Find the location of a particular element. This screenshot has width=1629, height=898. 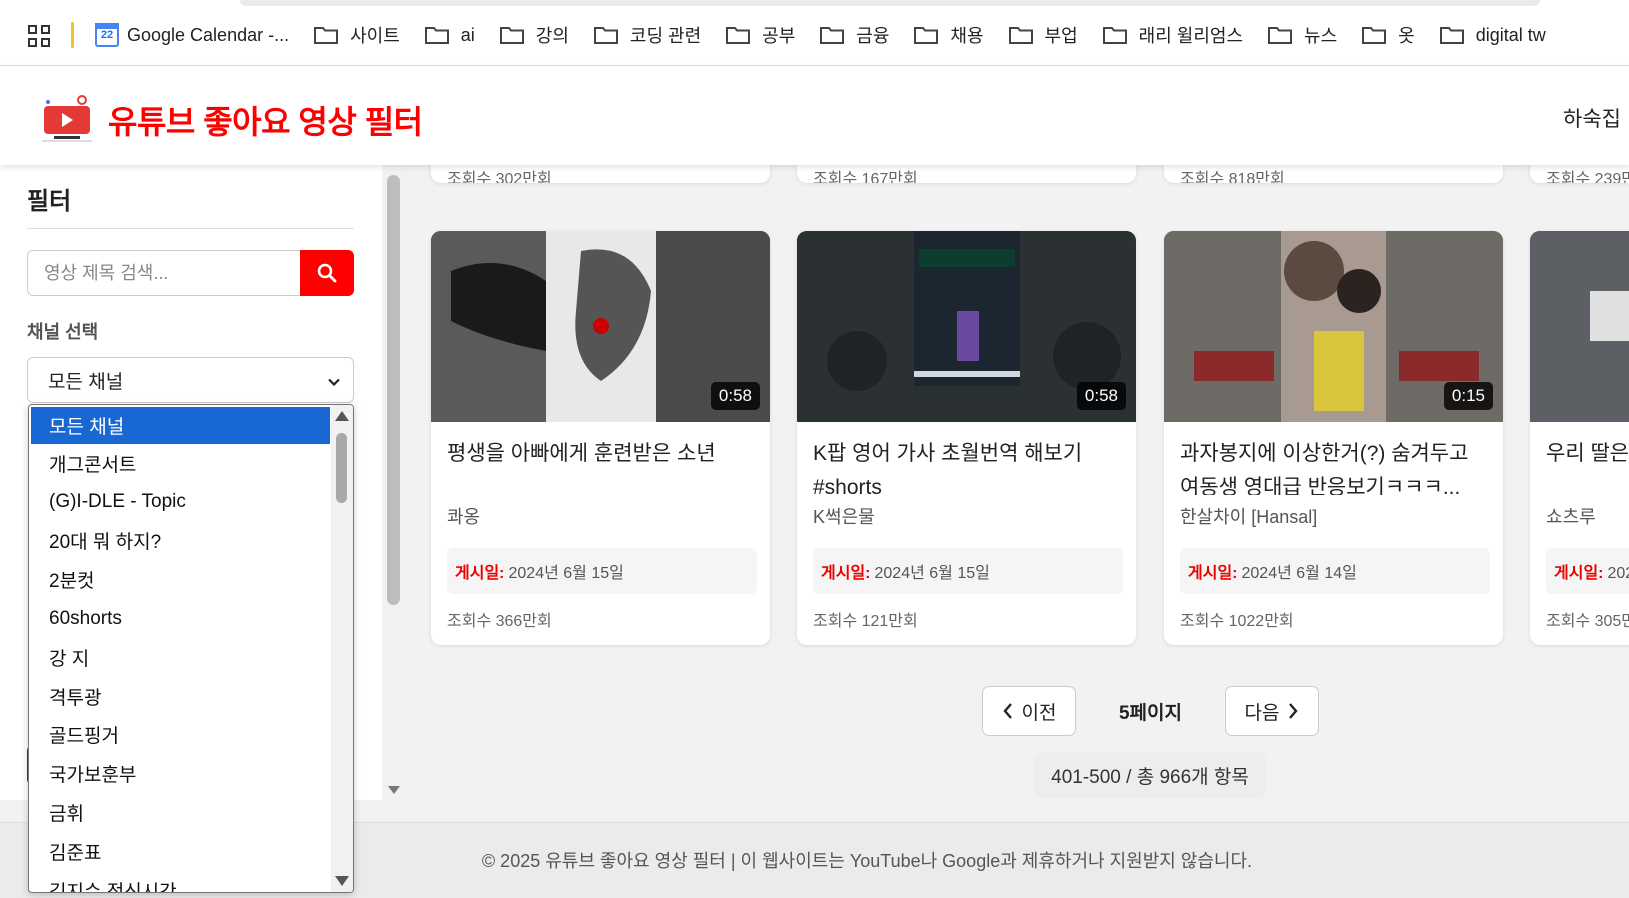

app-title: 유튜브 좋아요 영상 필터 is located at coordinates (265, 120).